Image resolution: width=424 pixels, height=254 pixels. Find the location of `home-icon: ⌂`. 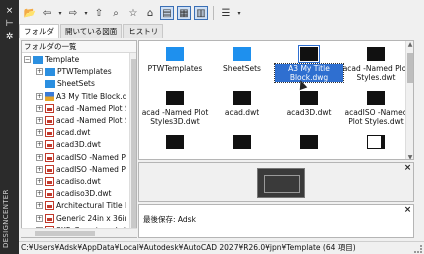

home-icon: ⌂ is located at coordinates (150, 13).